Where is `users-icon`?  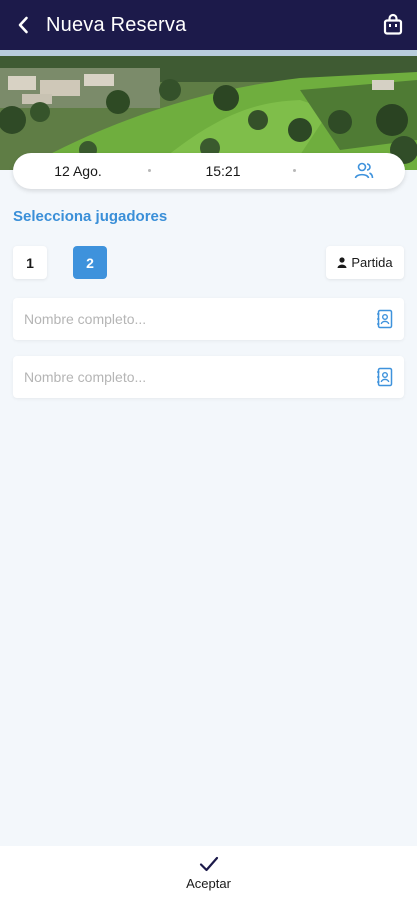 users-icon is located at coordinates (364, 171).